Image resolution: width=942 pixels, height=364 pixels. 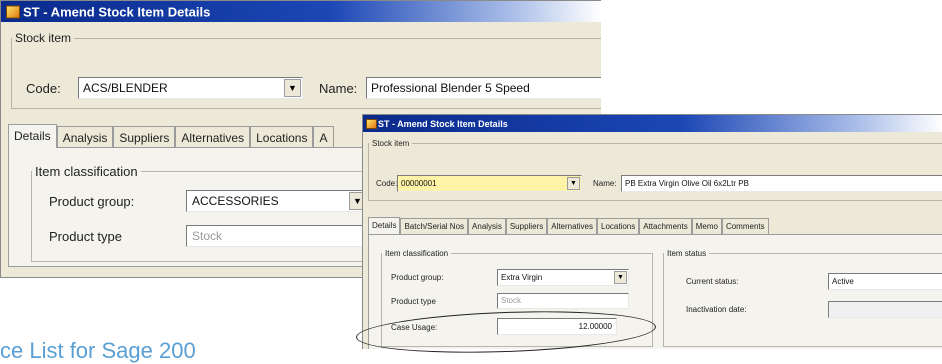 I want to click on front-status-legend: Item status, so click(x=687, y=253).